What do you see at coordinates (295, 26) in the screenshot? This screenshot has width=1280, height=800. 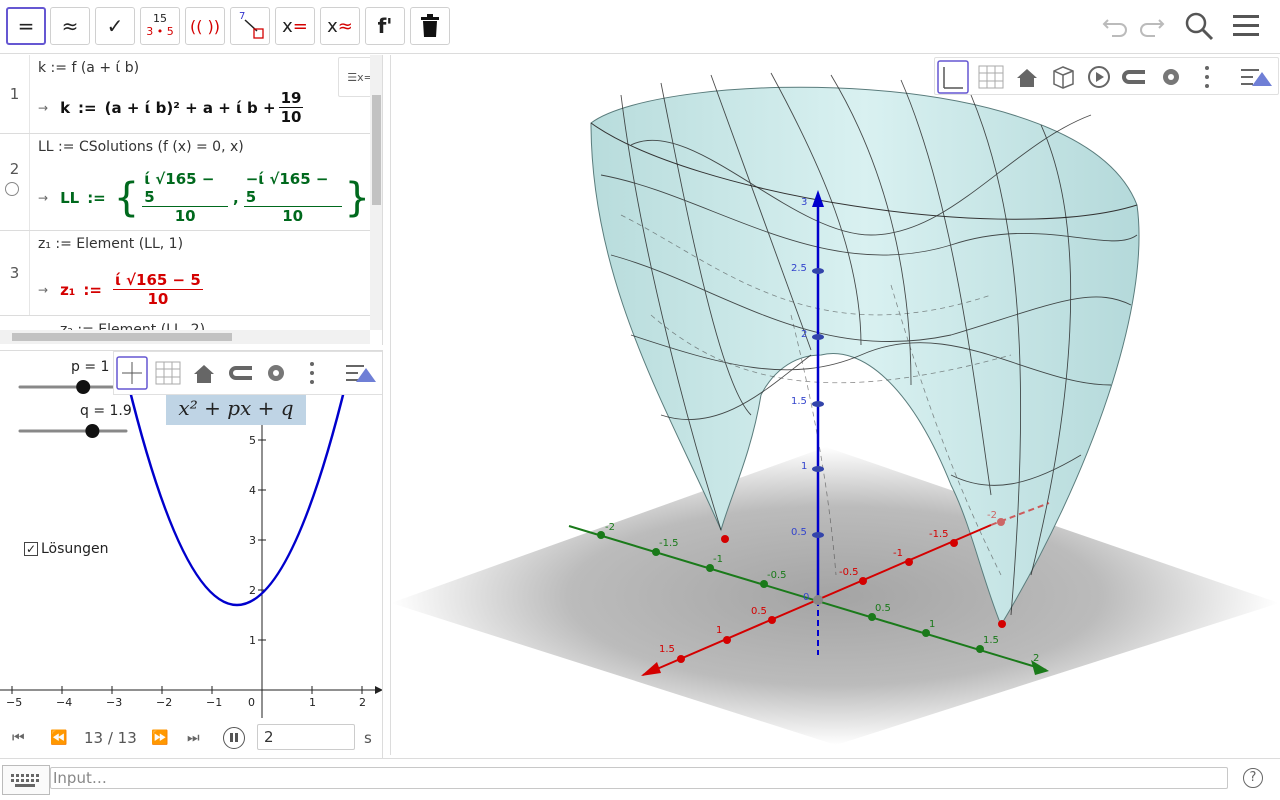 I see `solve-button: x=` at bounding box center [295, 26].